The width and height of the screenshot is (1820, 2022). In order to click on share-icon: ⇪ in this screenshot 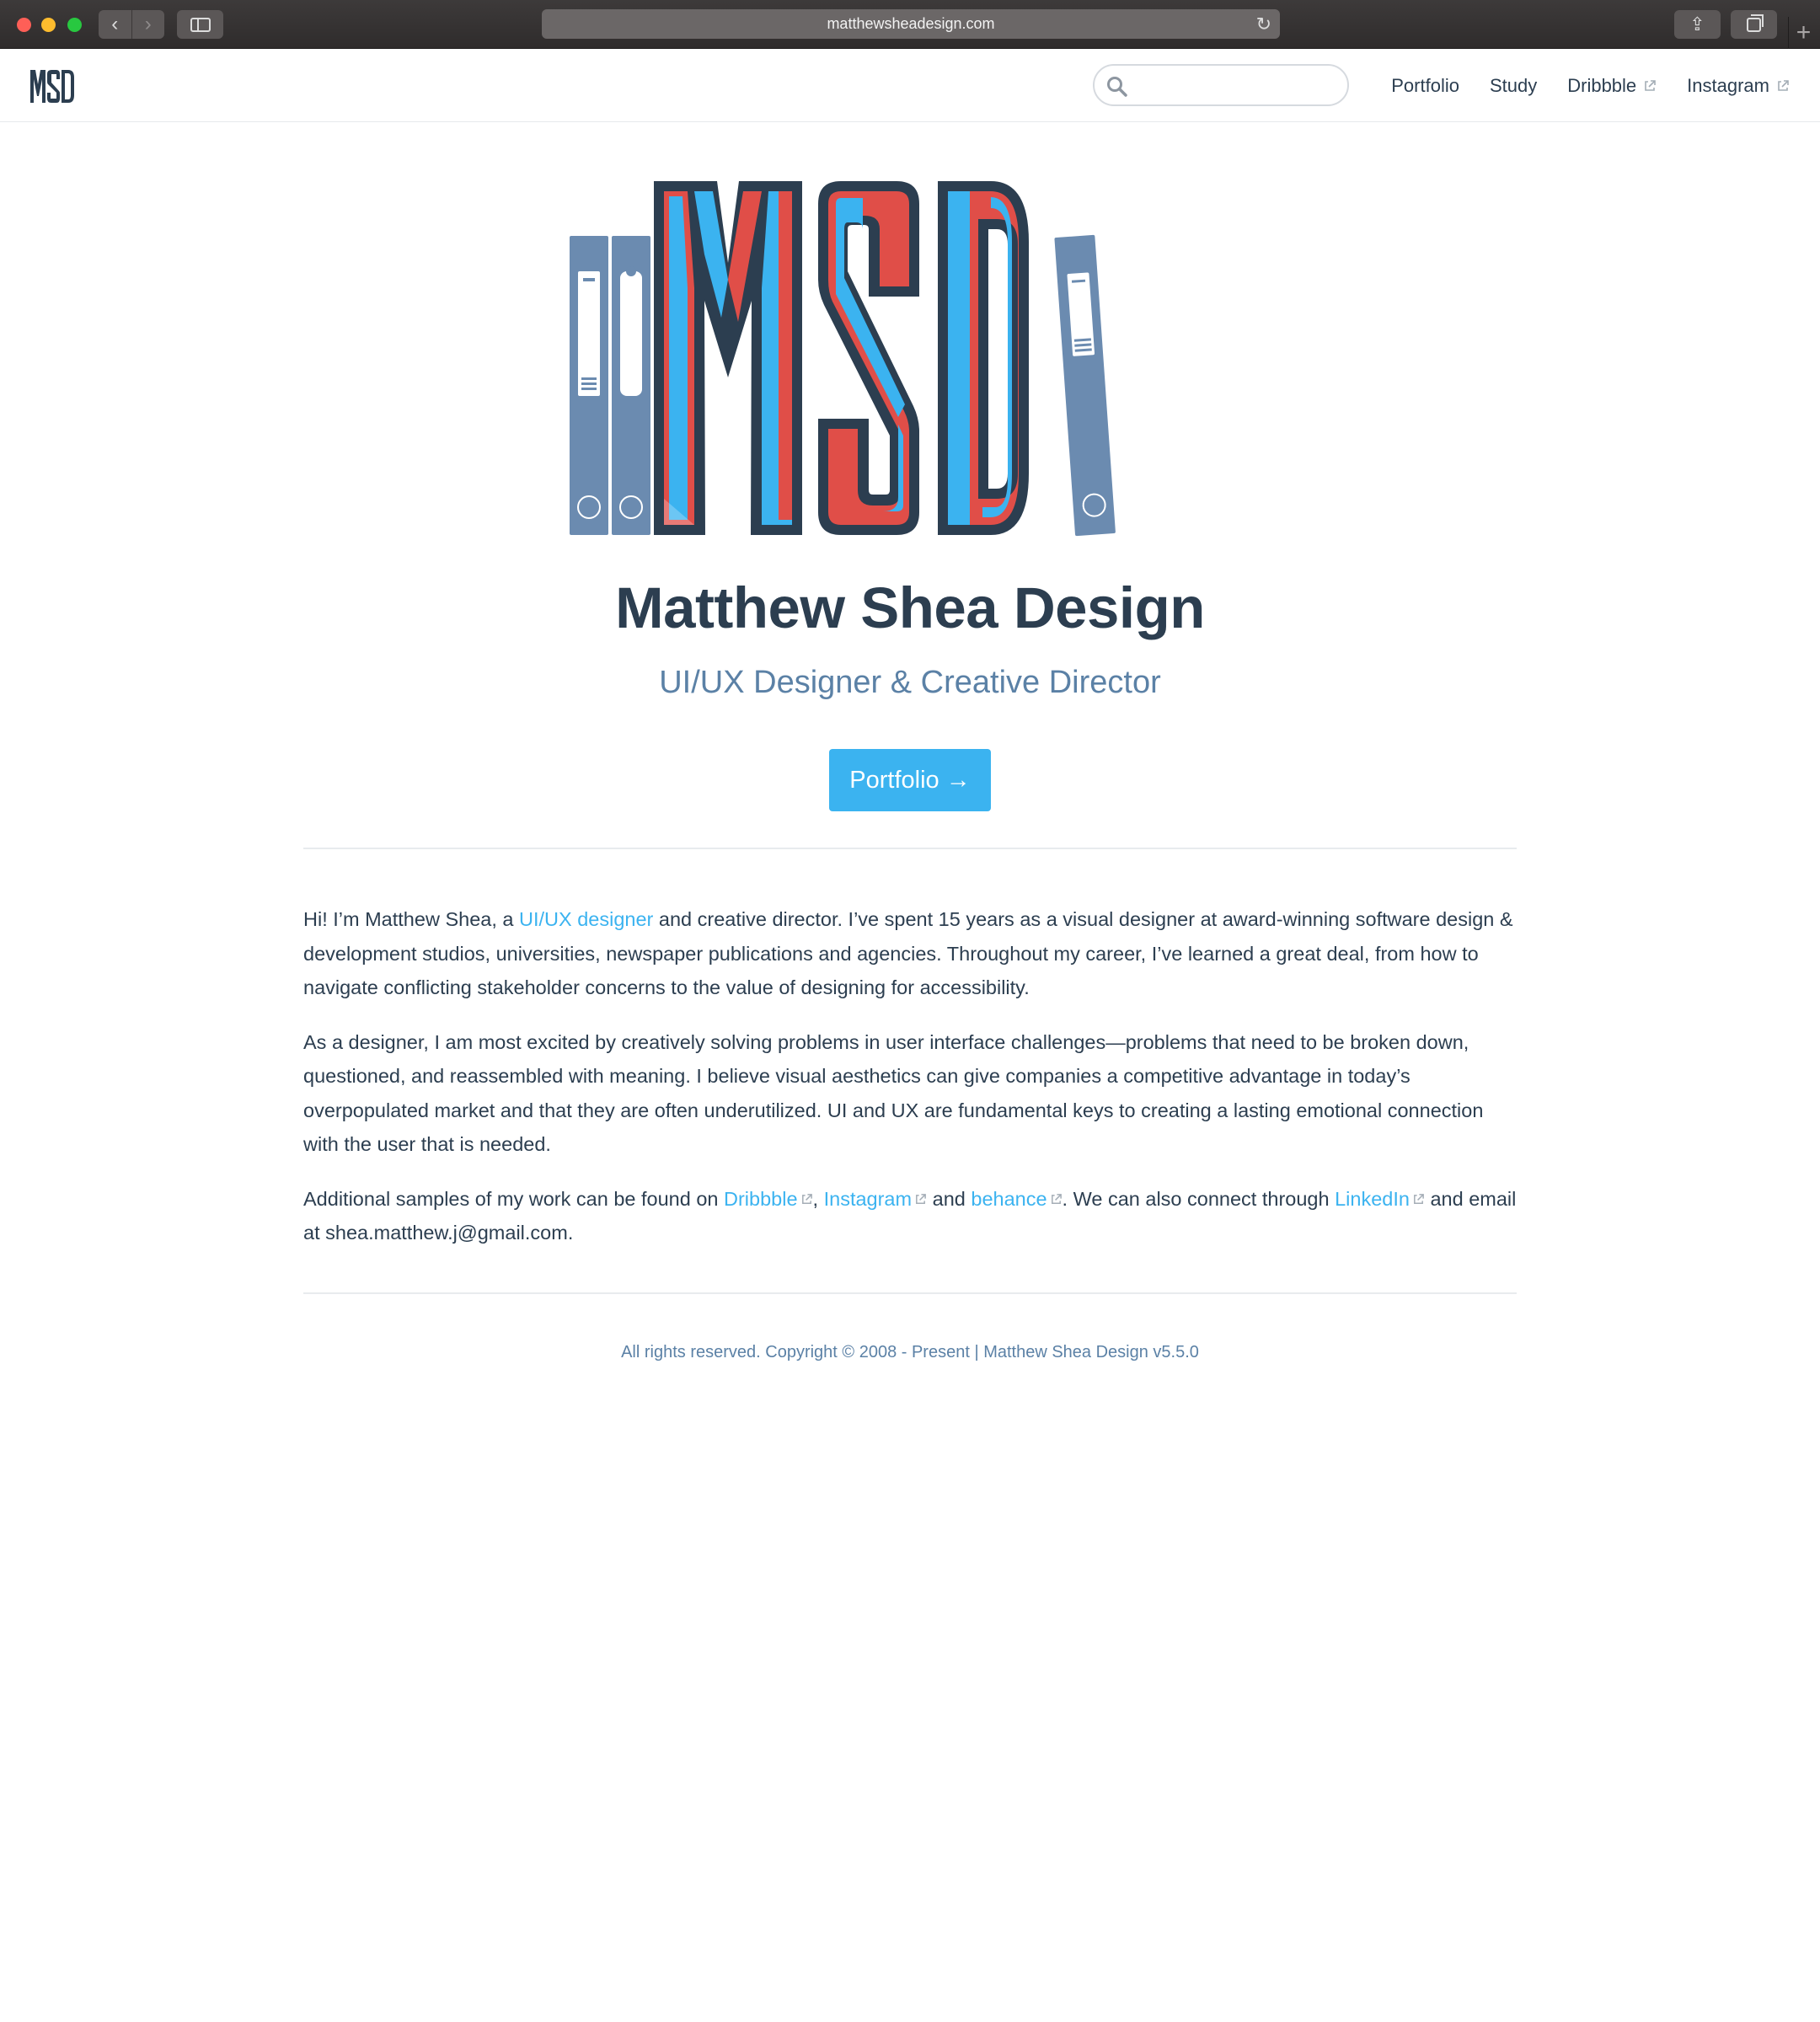, I will do `click(1697, 24)`.